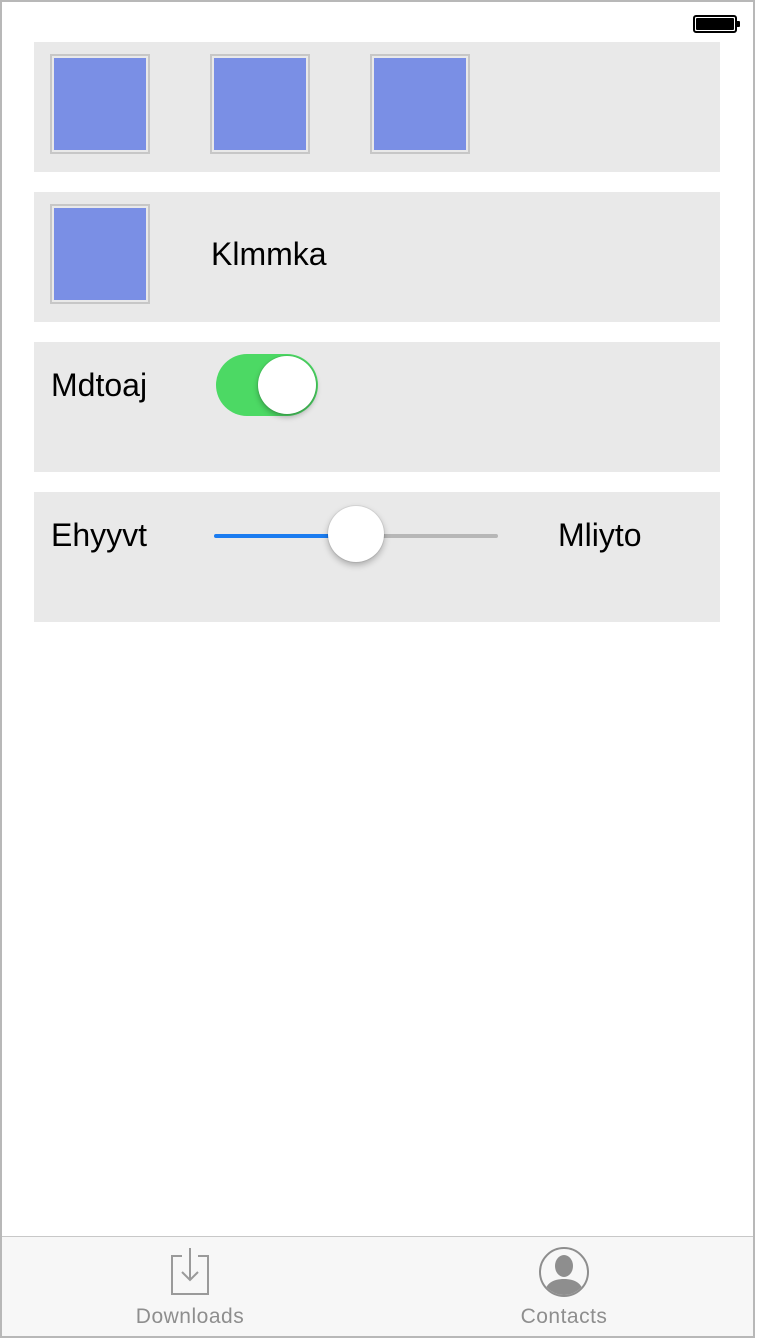  I want to click on slider-thumb, so click(356, 534).